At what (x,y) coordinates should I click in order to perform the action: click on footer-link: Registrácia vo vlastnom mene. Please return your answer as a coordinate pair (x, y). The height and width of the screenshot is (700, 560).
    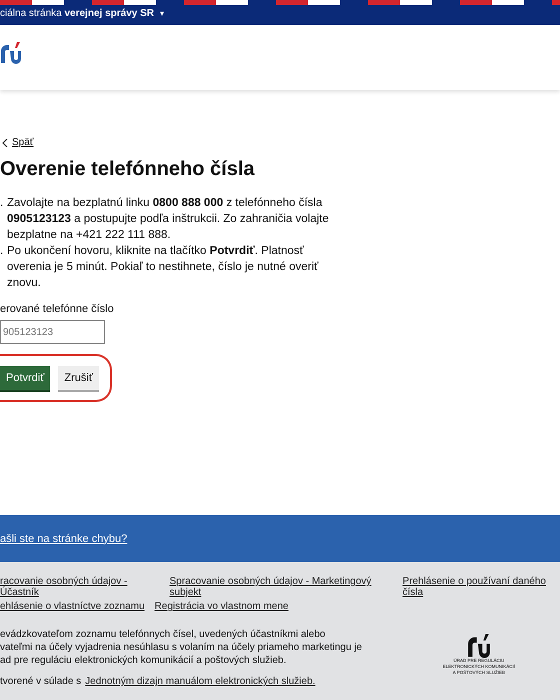
    Looking at the image, I should click on (221, 606).